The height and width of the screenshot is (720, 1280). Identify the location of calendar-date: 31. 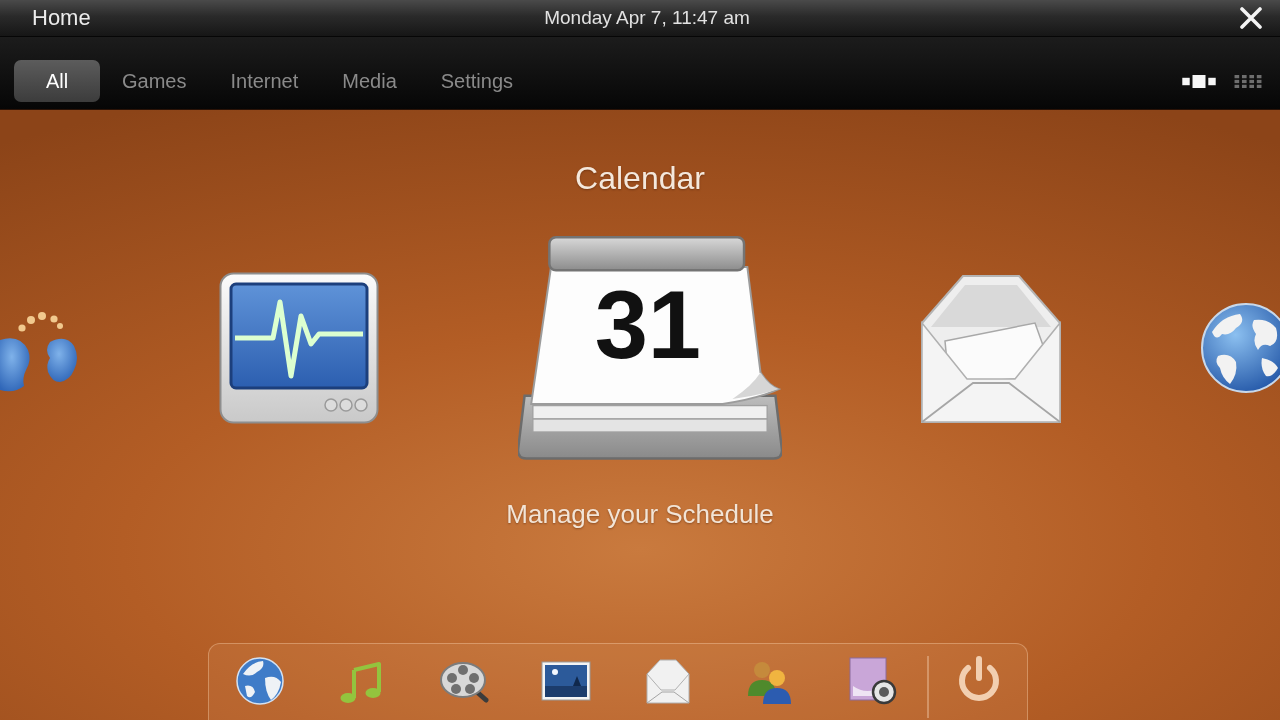
(648, 325).